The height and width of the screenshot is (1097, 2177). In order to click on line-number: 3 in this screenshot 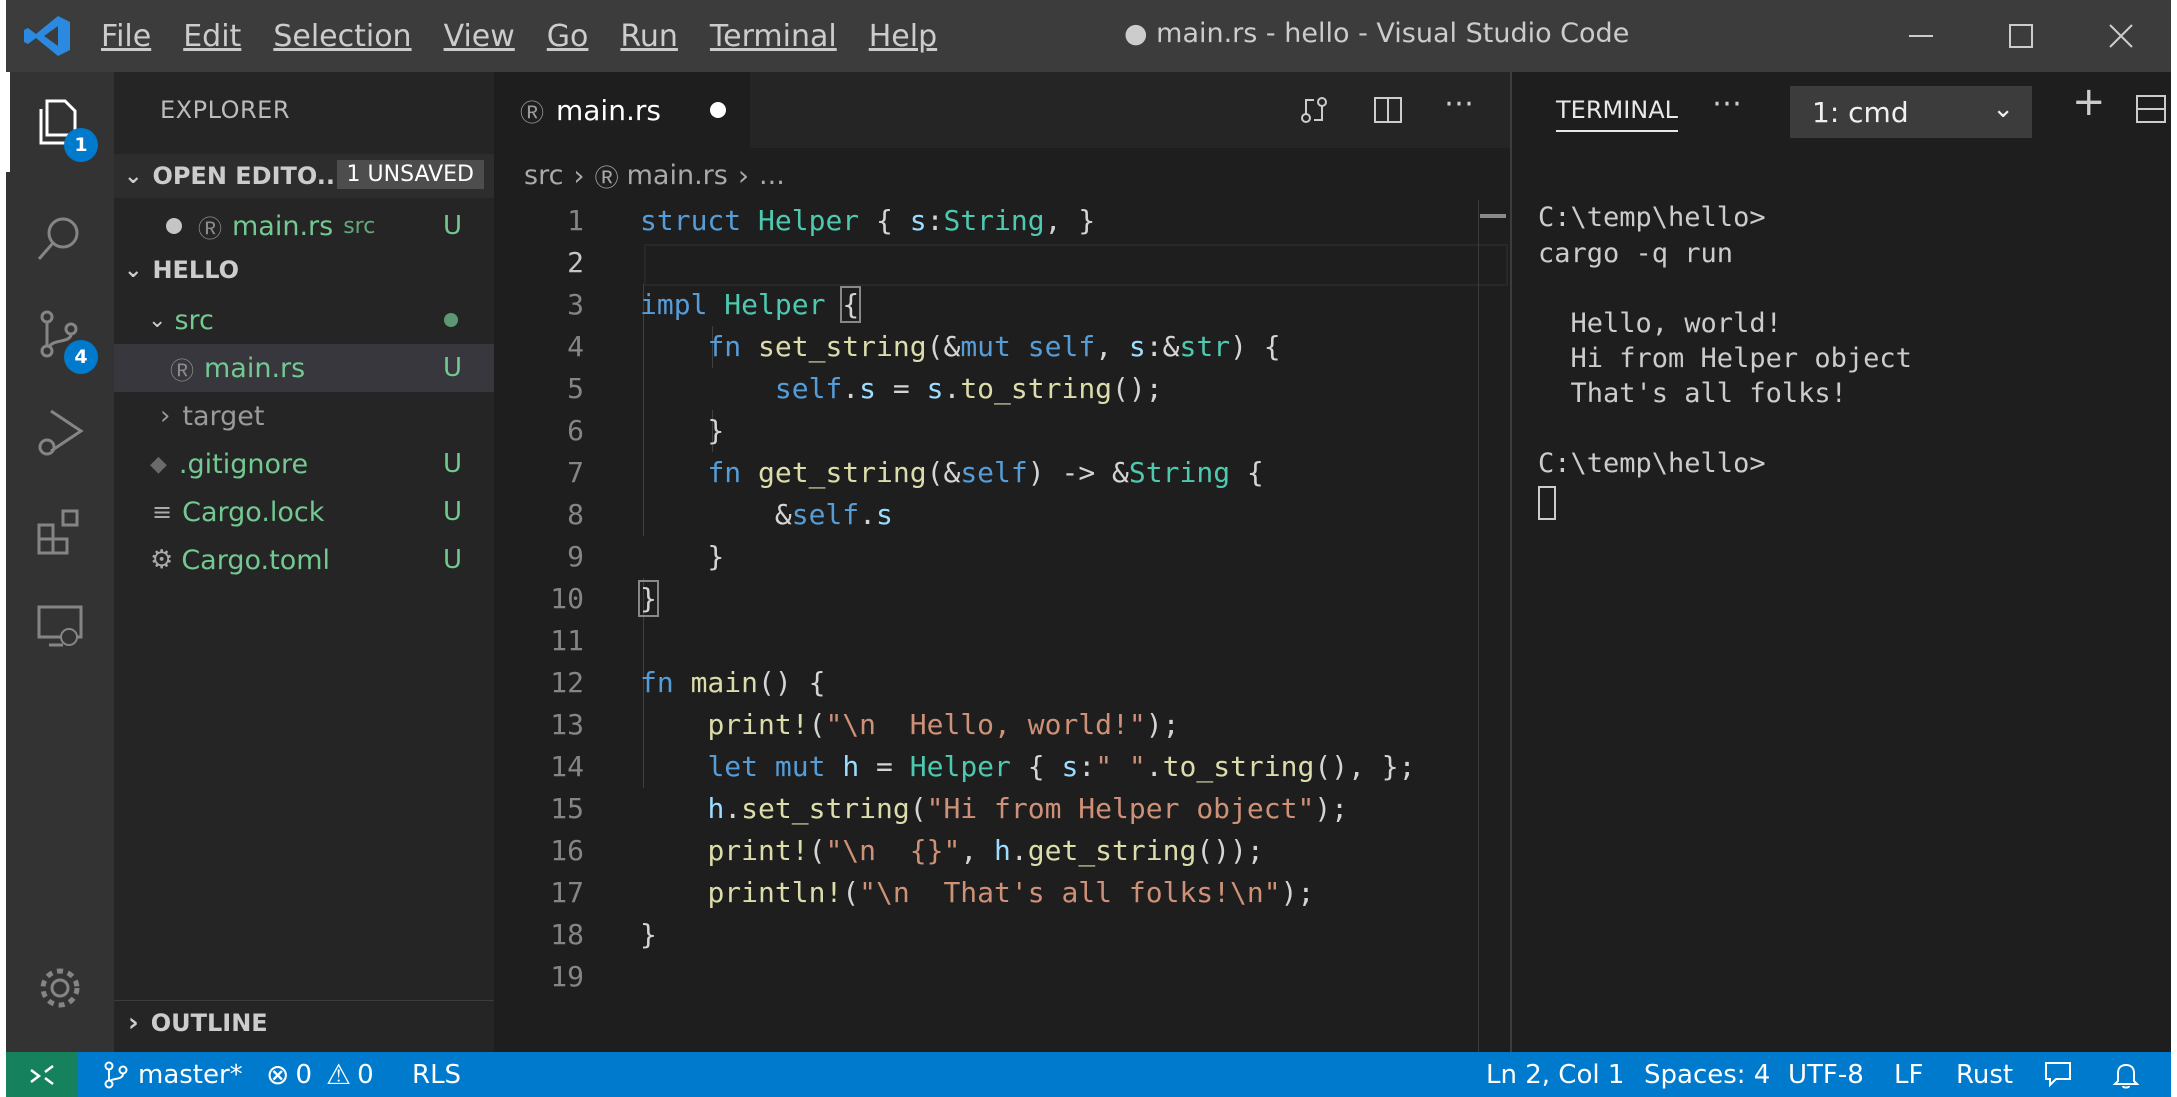, I will do `click(575, 304)`.